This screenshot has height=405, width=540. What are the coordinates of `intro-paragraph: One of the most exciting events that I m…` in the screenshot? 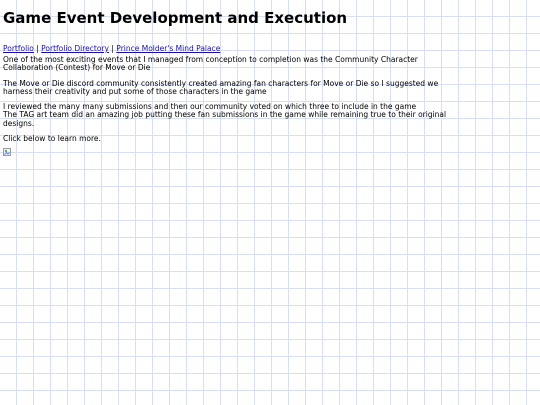 It's located at (210, 64).